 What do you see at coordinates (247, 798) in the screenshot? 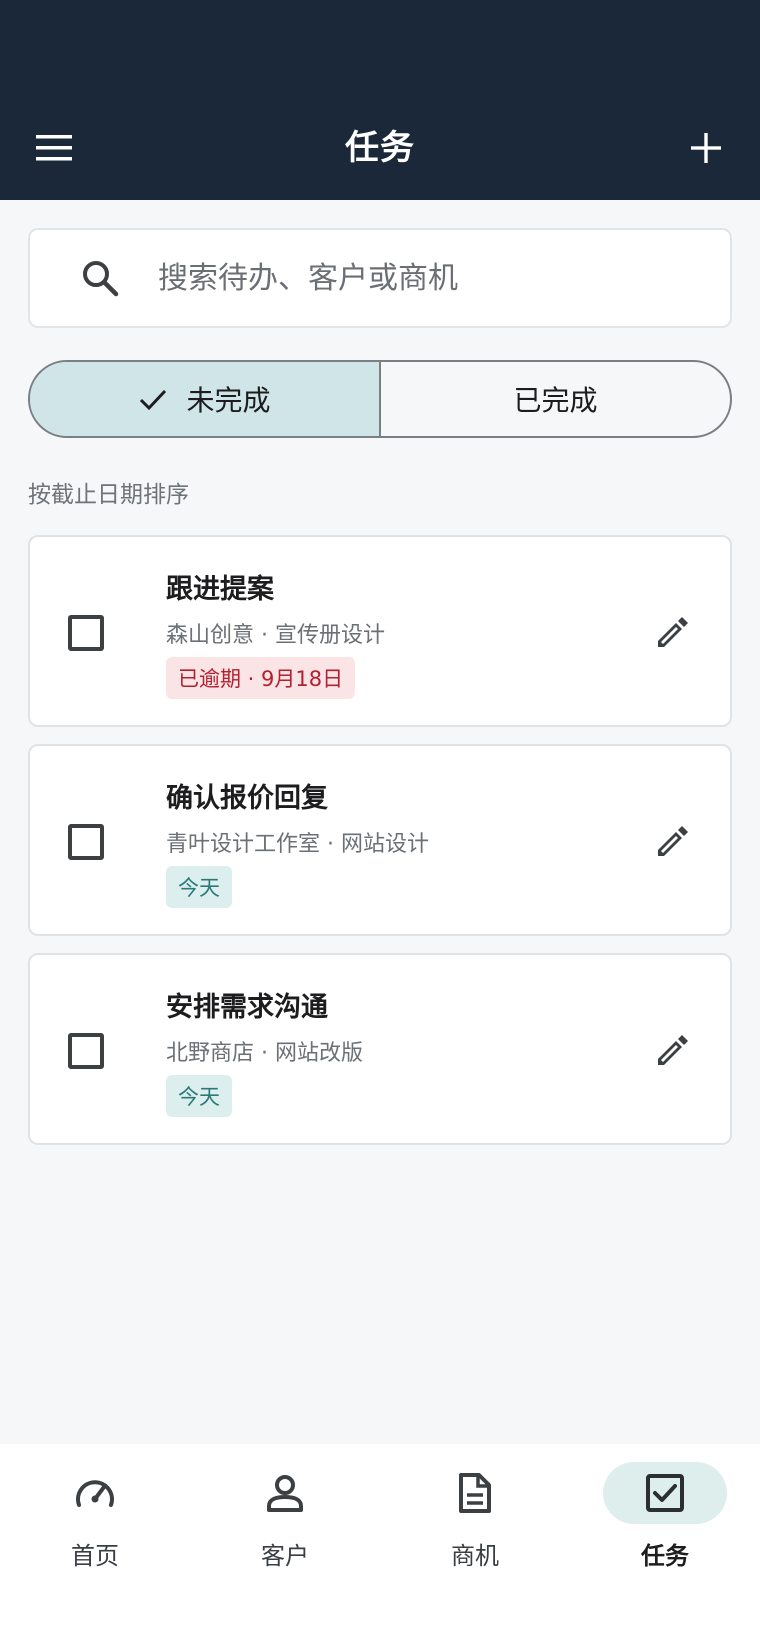
I see `task-title: 确认报价回复` at bounding box center [247, 798].